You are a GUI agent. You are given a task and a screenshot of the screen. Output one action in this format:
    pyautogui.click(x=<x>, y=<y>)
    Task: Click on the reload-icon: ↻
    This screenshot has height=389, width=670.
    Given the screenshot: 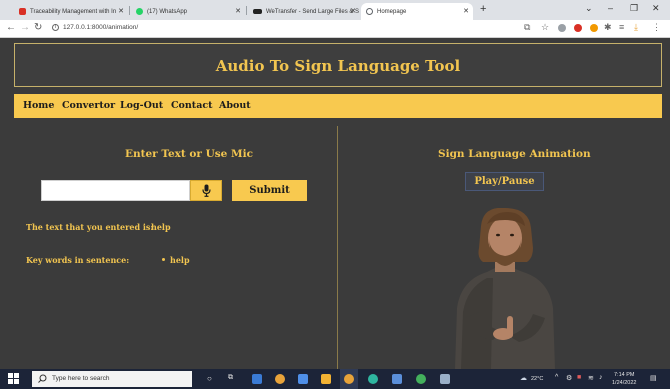 What is the action you would take?
    pyautogui.click(x=38, y=27)
    